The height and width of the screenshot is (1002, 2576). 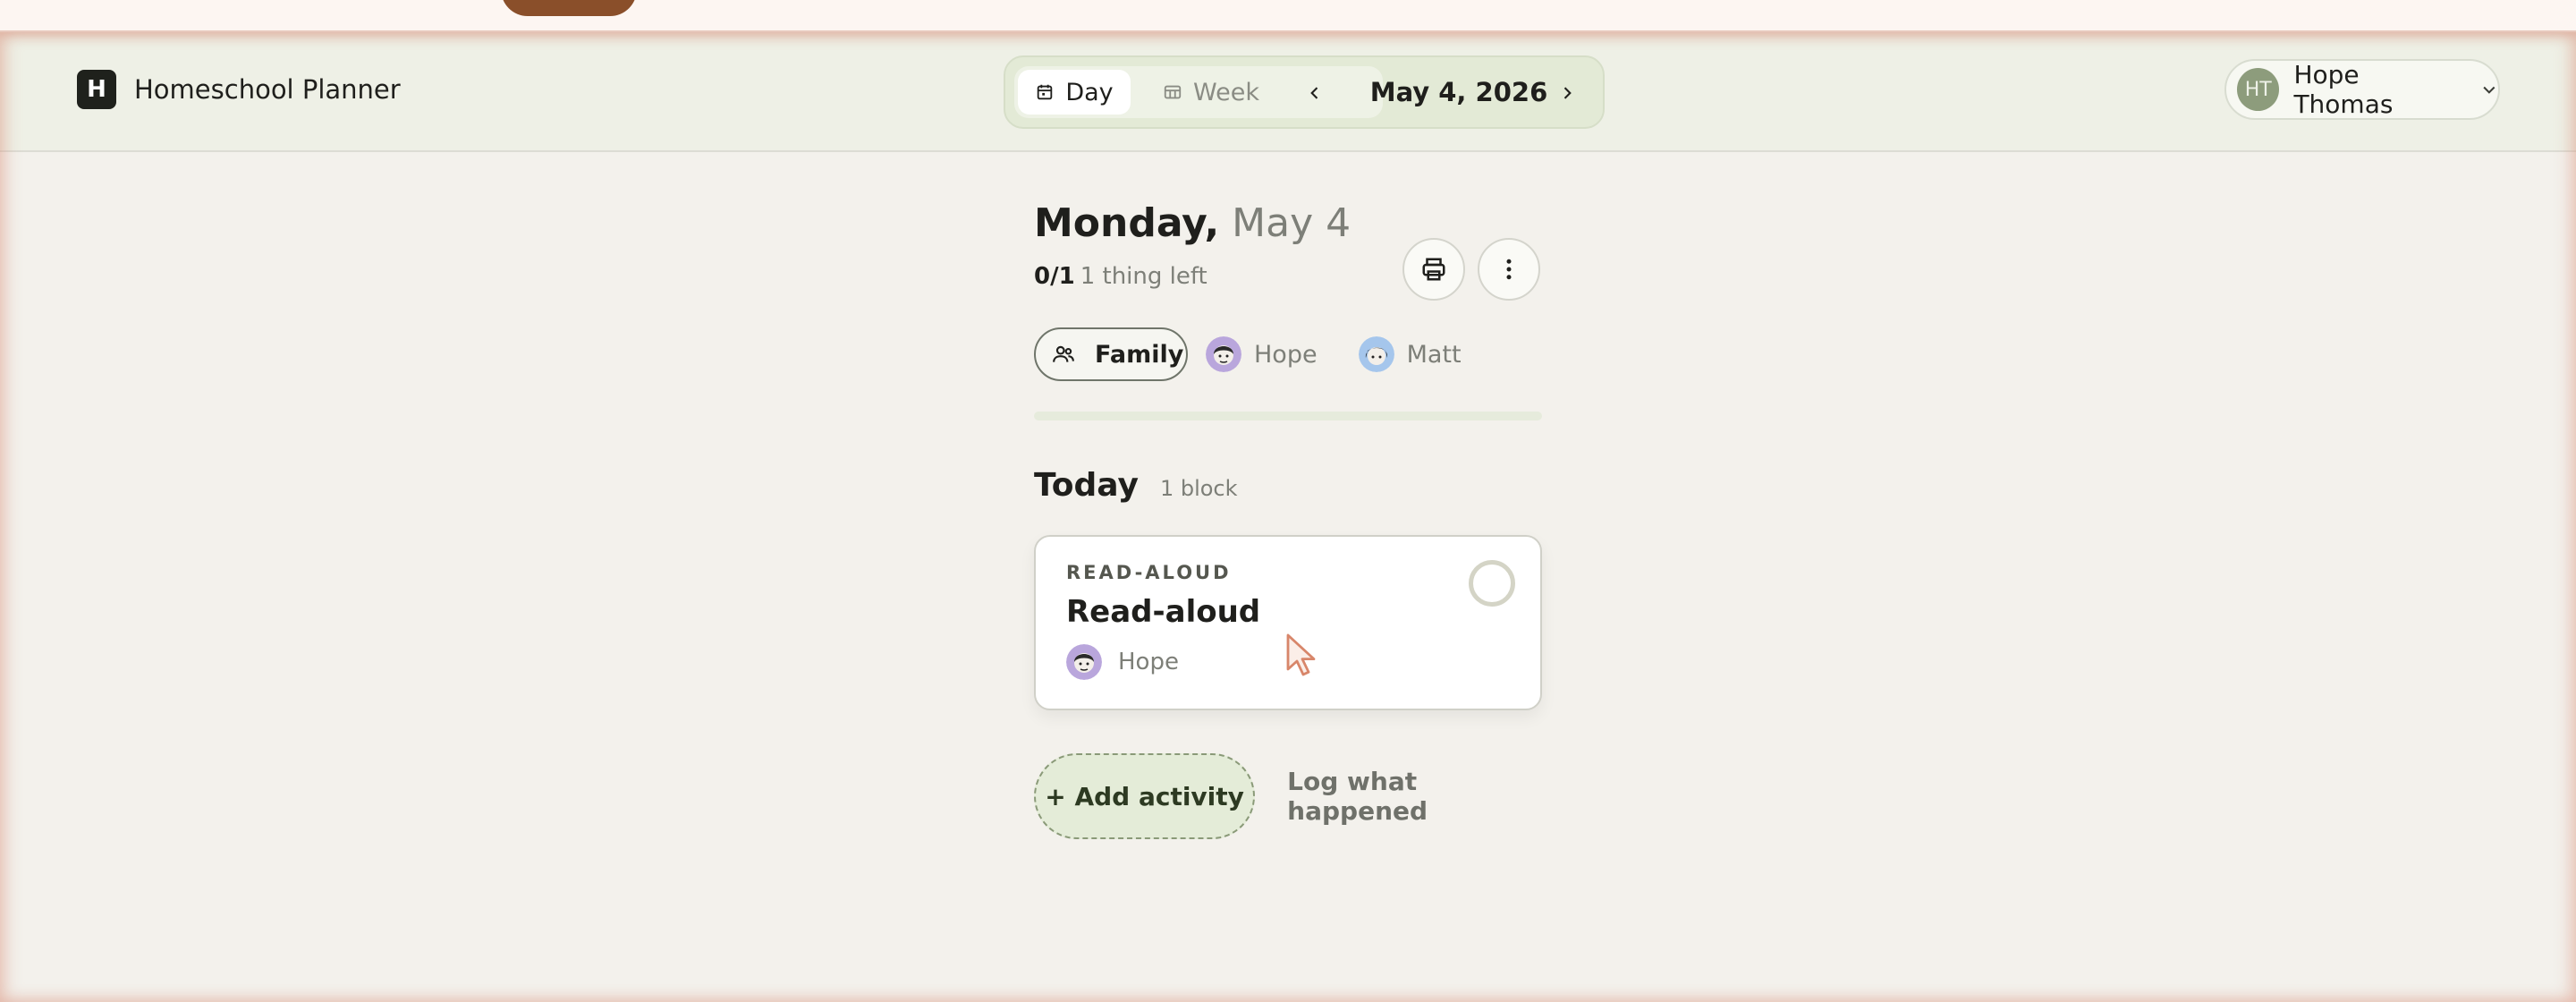 I want to click on log-what-happened-link: Log what happened, so click(x=1414, y=796).